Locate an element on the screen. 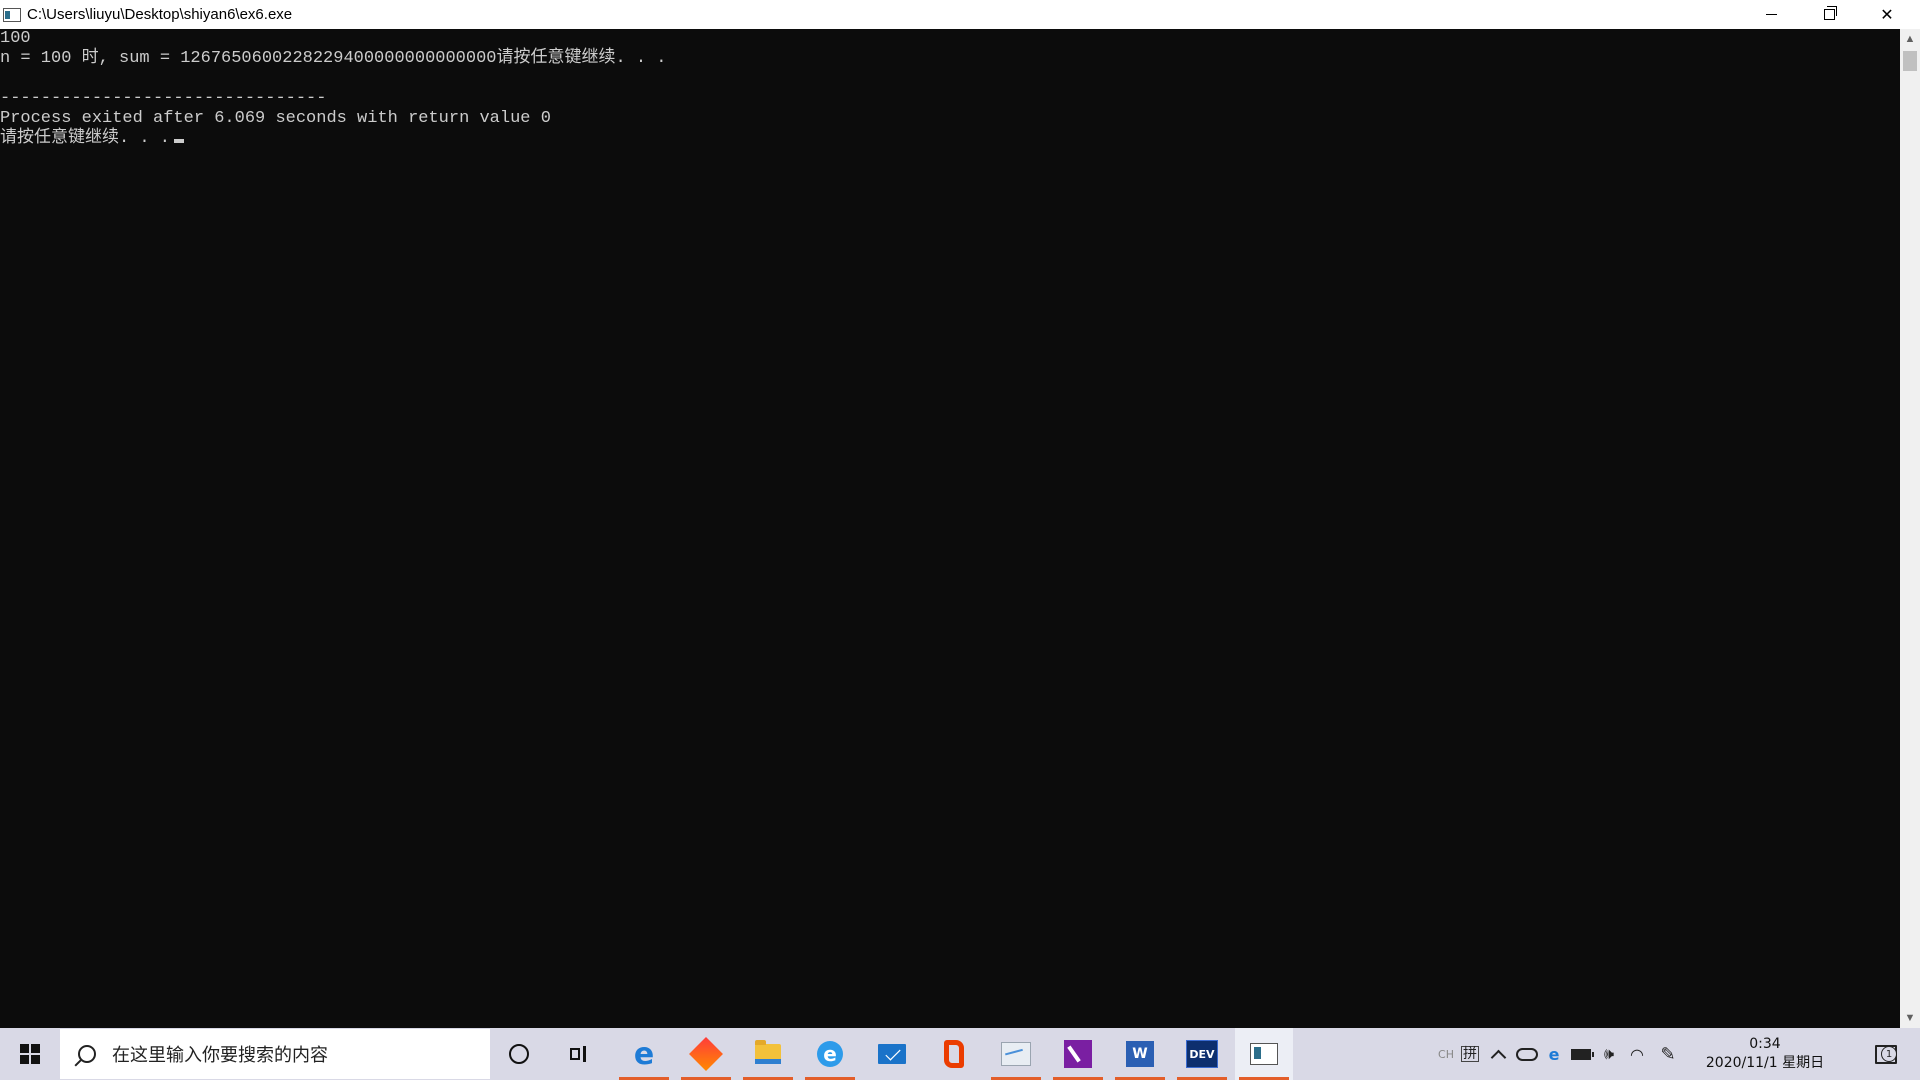 The height and width of the screenshot is (1080, 1920). action-center-button: 1 is located at coordinates (1886, 1054).